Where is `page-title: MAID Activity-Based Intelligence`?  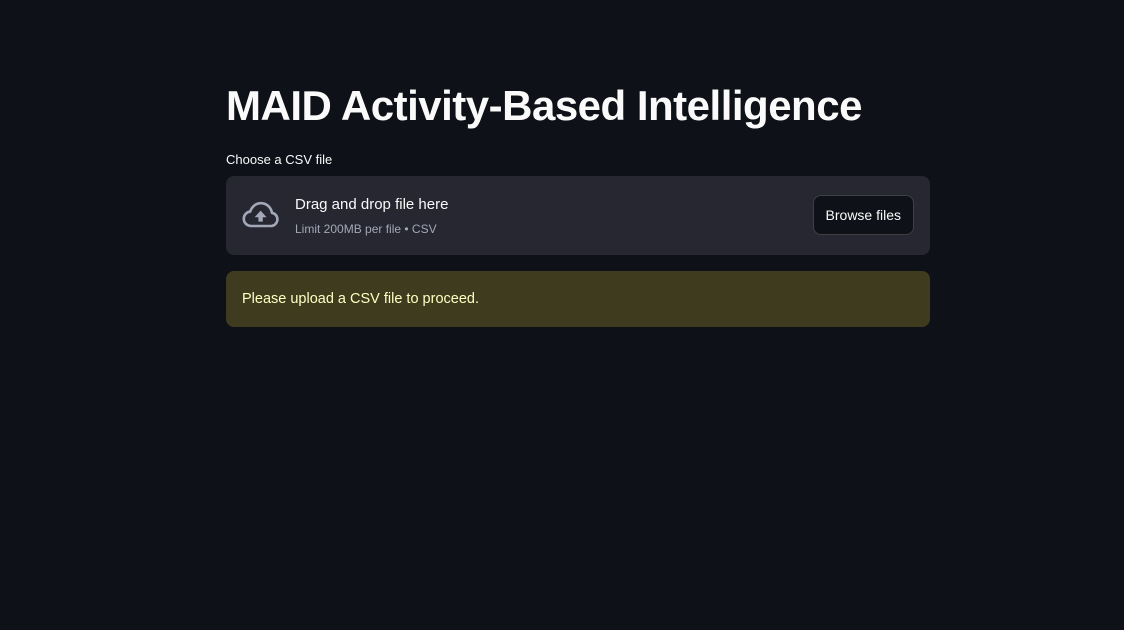
page-title: MAID Activity-Based Intelligence is located at coordinates (544, 105).